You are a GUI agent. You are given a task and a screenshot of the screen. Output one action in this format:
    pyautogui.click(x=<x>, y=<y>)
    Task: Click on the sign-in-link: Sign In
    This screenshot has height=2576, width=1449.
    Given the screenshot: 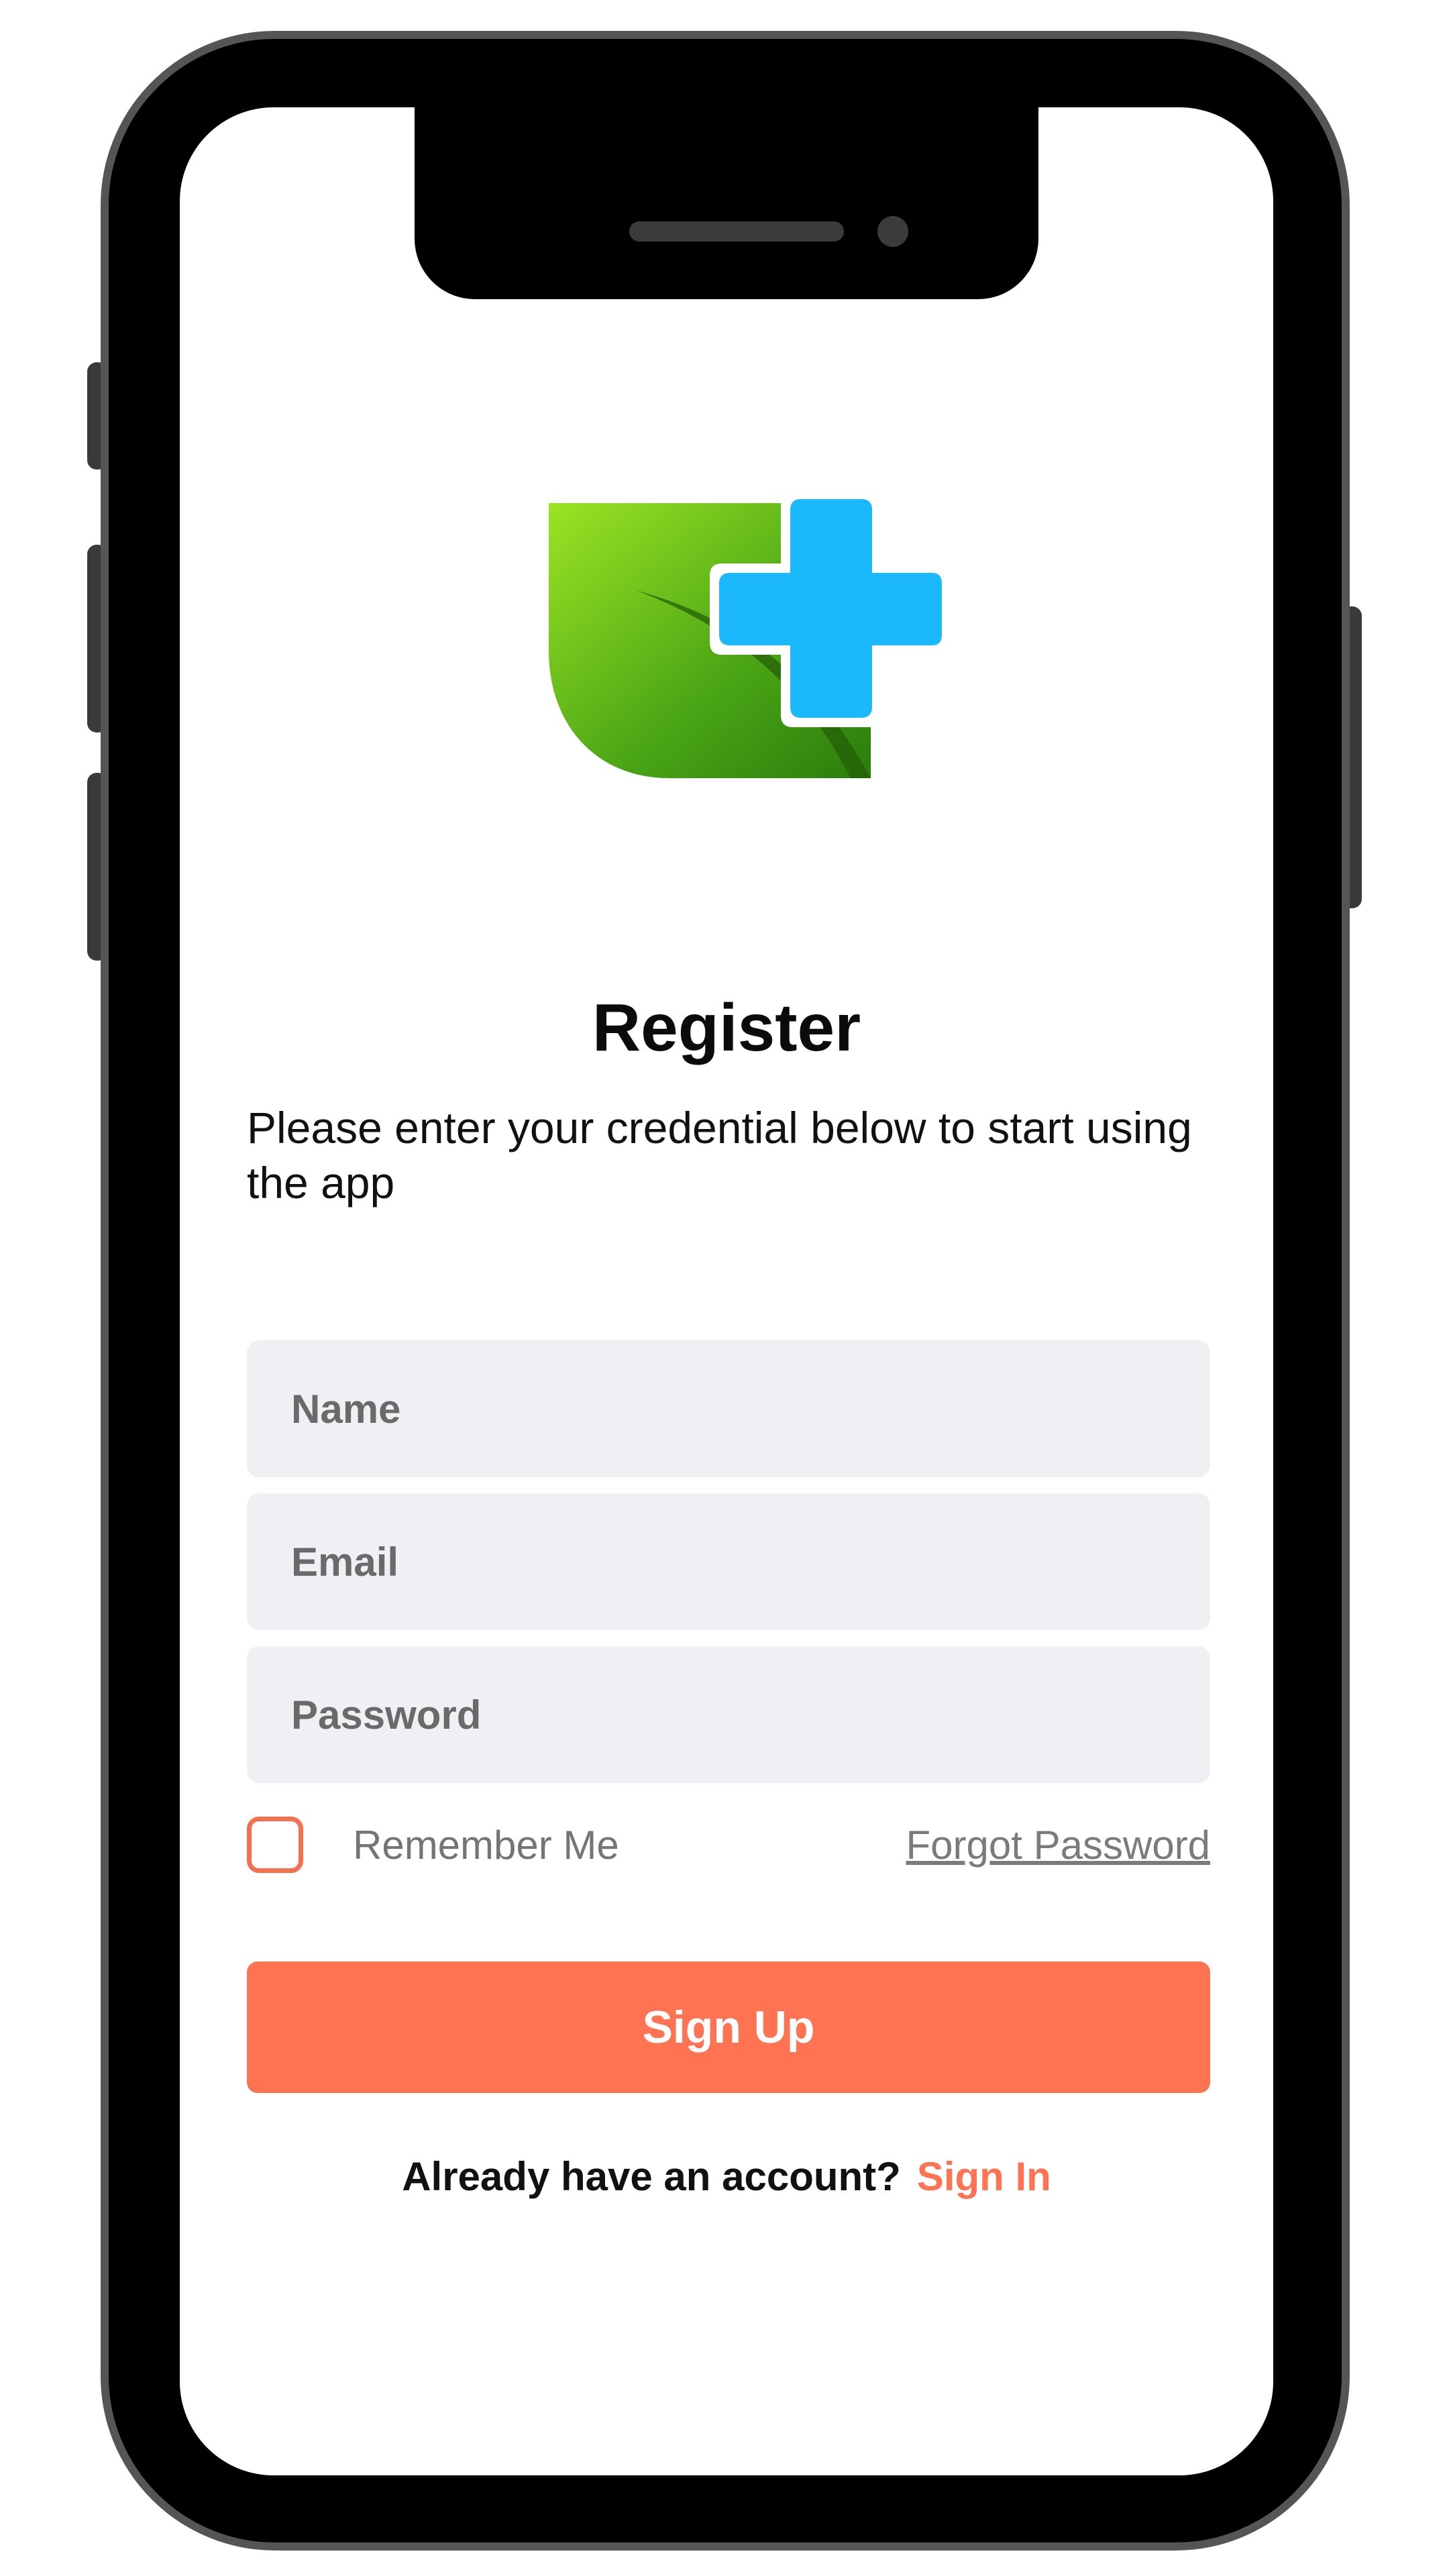 What is the action you would take?
    pyautogui.click(x=984, y=2176)
    